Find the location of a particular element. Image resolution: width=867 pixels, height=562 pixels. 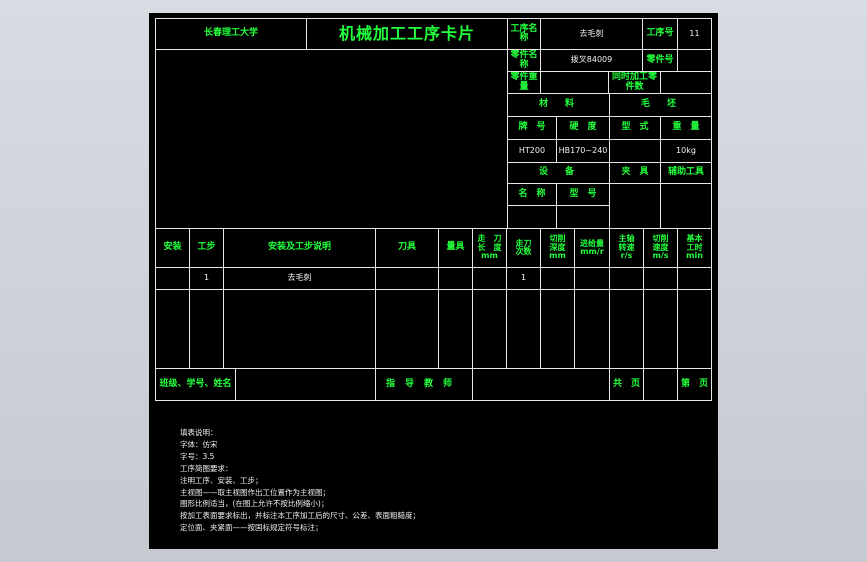

blank-row-time is located at coordinates (694, 329).